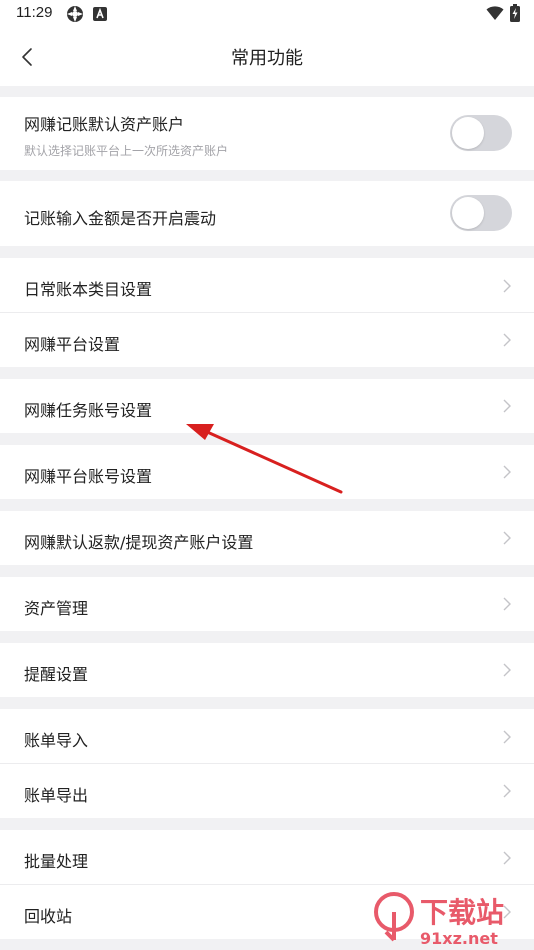 The height and width of the screenshot is (950, 534). Describe the element at coordinates (56, 608) in the screenshot. I see `menu-item-label: 资产管理` at that location.